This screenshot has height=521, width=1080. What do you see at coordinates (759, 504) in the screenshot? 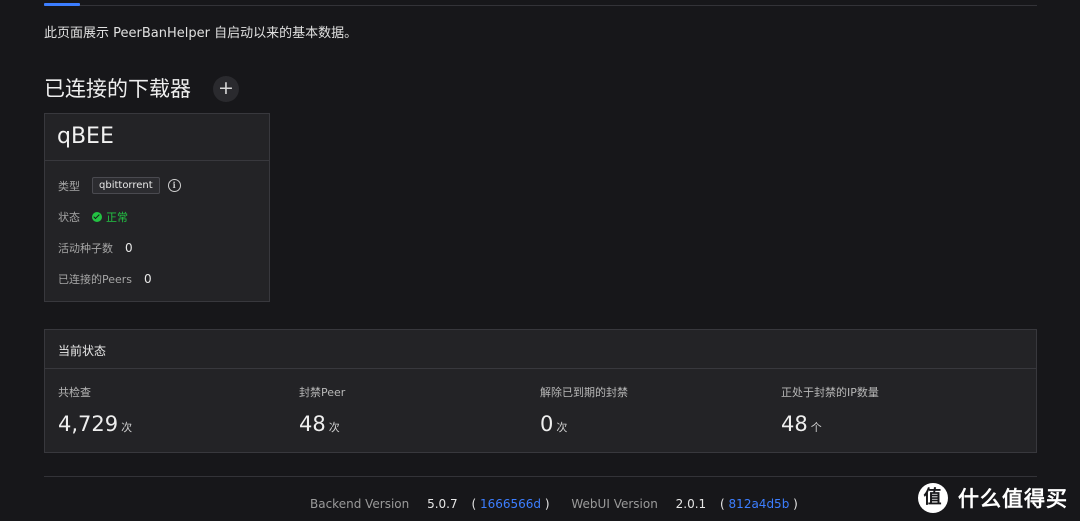
I see `webui-commit-link: 812a4d5b` at bounding box center [759, 504].